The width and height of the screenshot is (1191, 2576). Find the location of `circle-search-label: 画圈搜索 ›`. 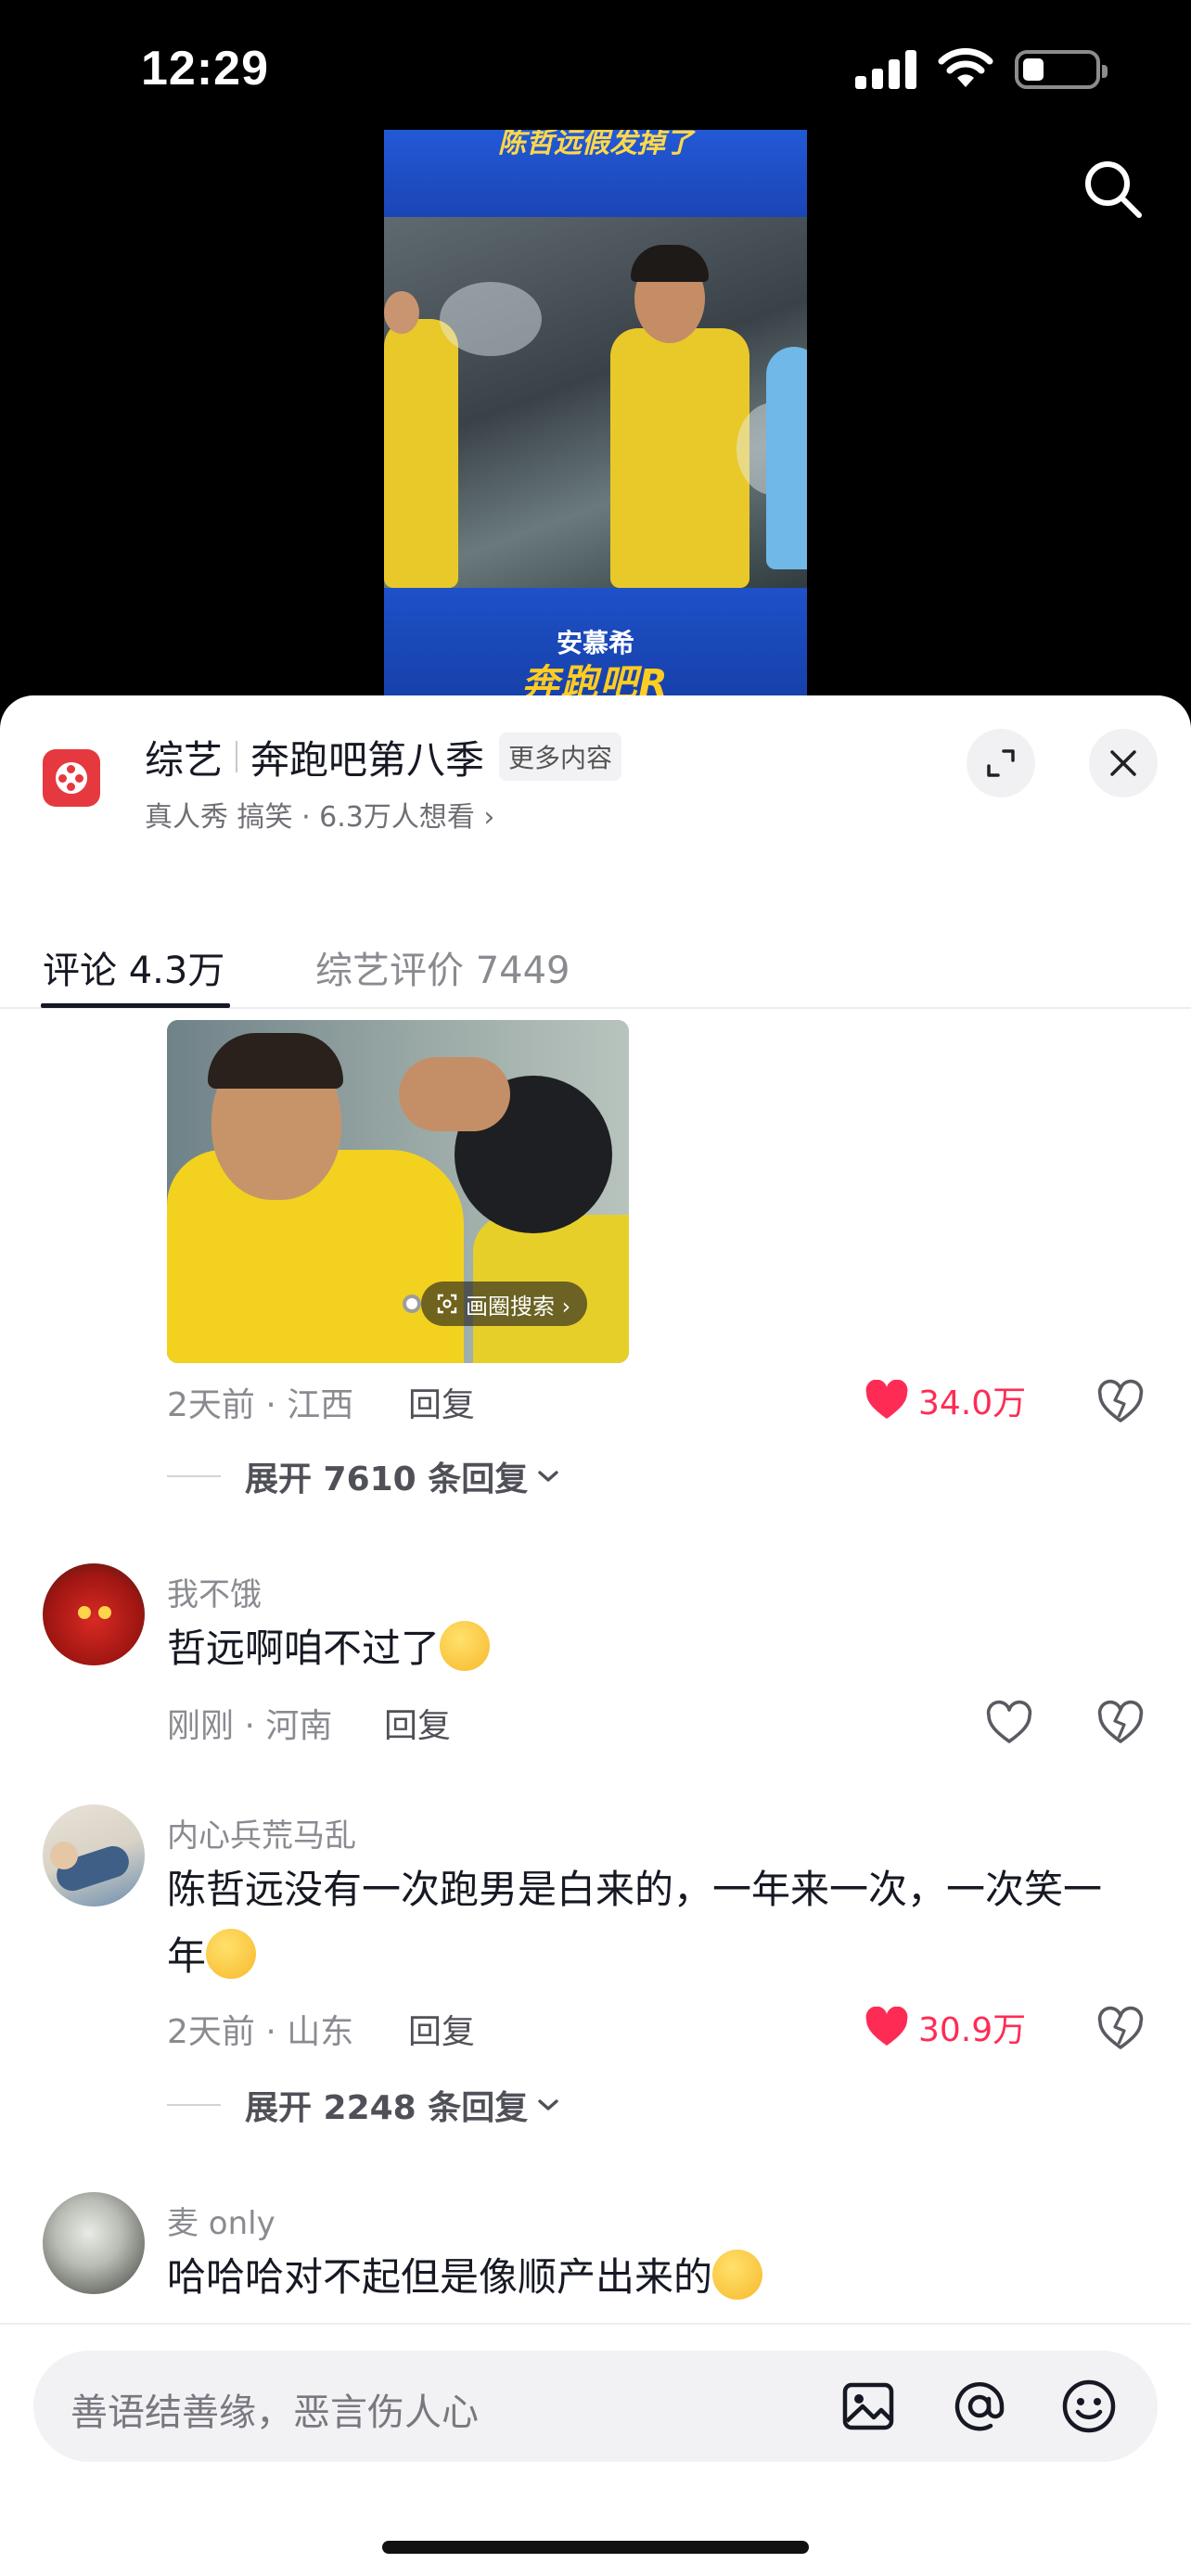

circle-search-label: 画圈搜索 › is located at coordinates (519, 1306).